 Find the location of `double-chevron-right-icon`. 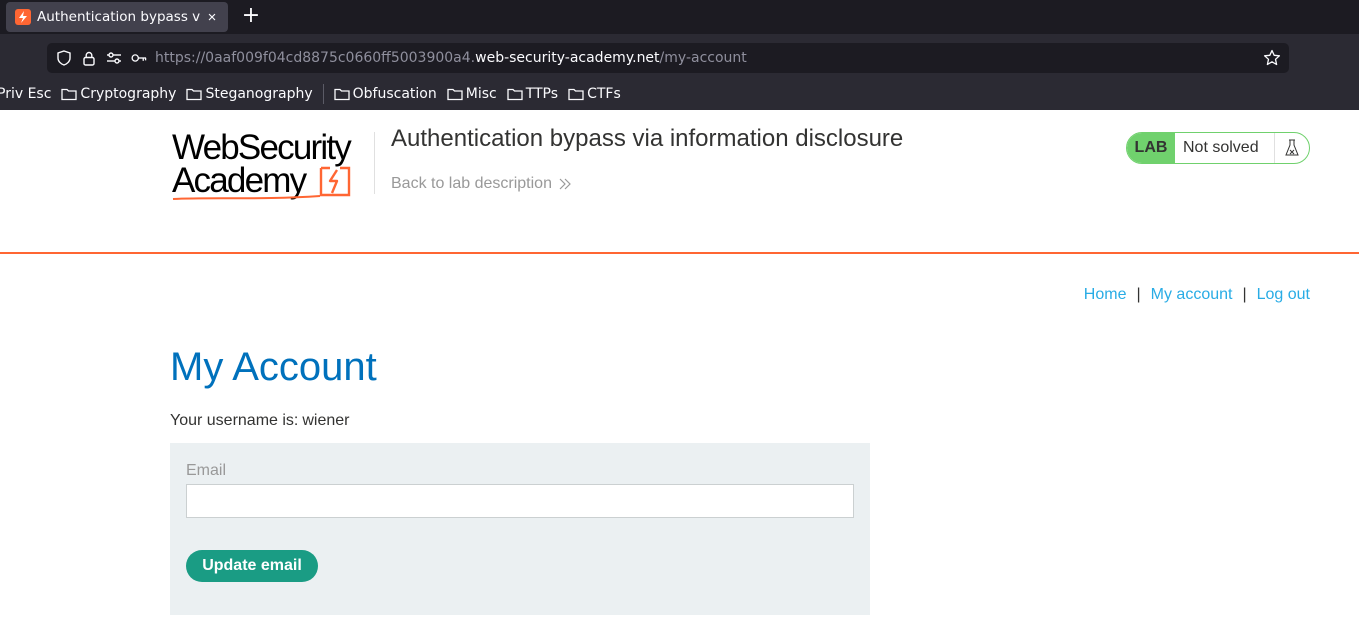

double-chevron-right-icon is located at coordinates (565, 184).